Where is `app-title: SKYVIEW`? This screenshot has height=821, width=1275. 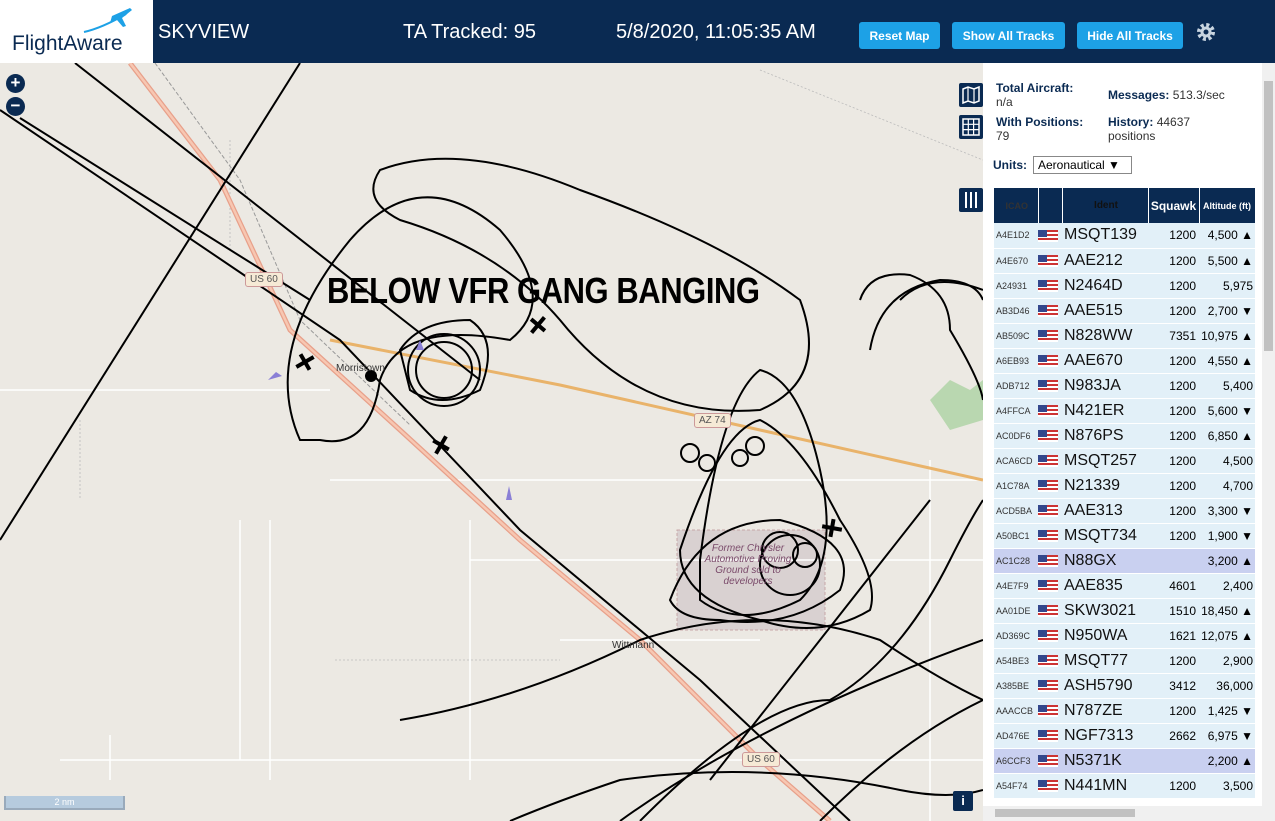 app-title: SKYVIEW is located at coordinates (204, 32).